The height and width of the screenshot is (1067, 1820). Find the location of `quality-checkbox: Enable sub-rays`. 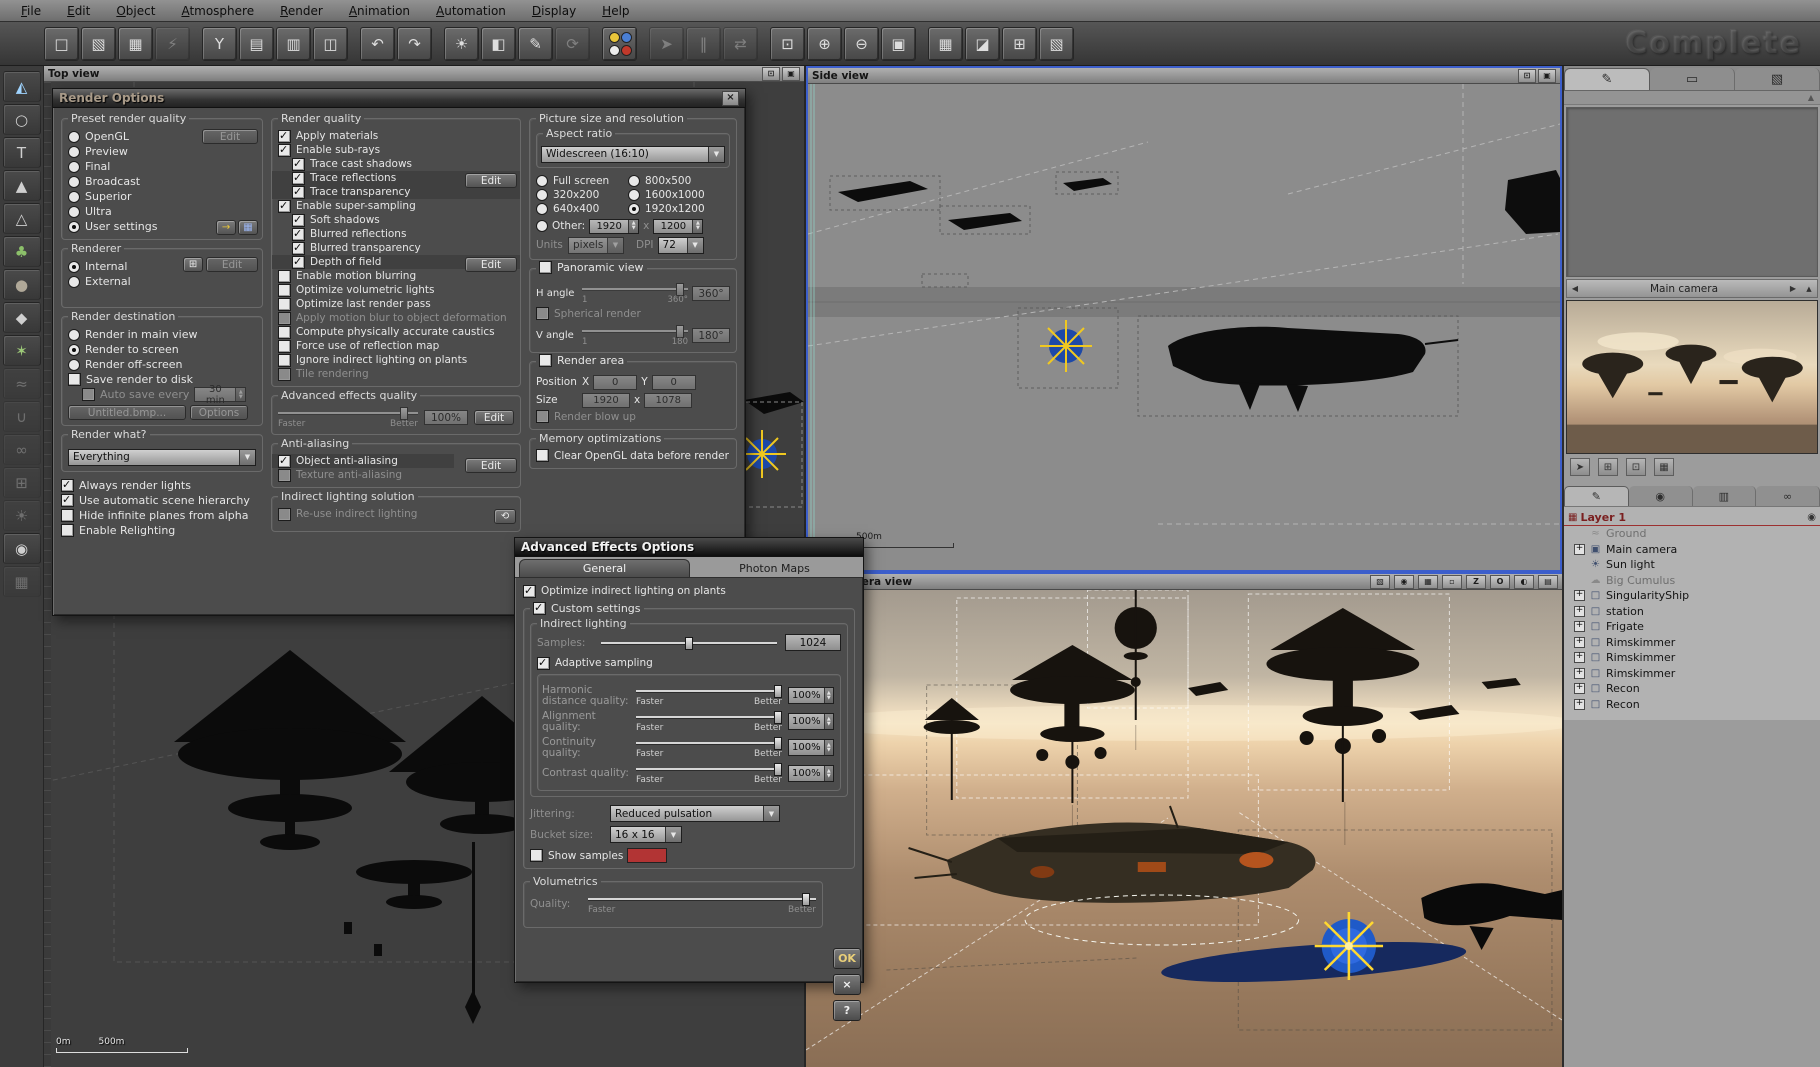

quality-checkbox: Enable sub-rays is located at coordinates (396, 150).